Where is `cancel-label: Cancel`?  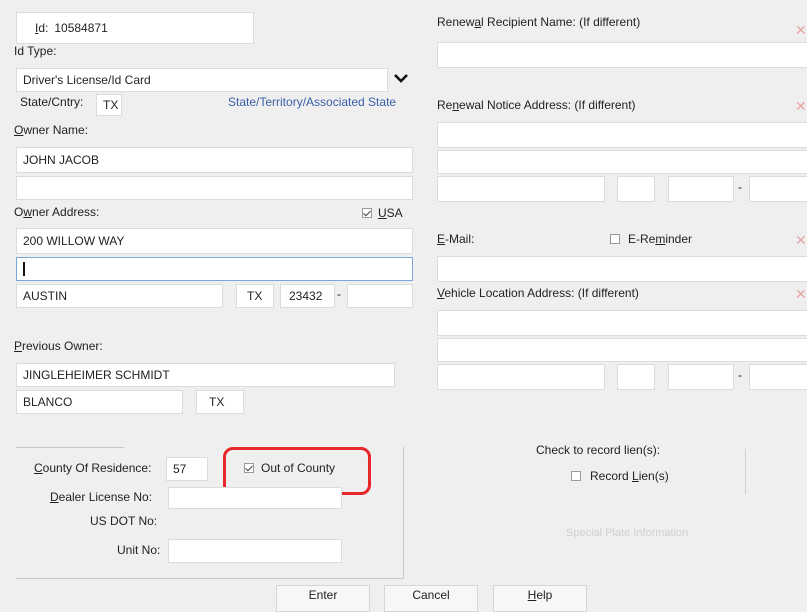
cancel-label: Cancel is located at coordinates (431, 595).